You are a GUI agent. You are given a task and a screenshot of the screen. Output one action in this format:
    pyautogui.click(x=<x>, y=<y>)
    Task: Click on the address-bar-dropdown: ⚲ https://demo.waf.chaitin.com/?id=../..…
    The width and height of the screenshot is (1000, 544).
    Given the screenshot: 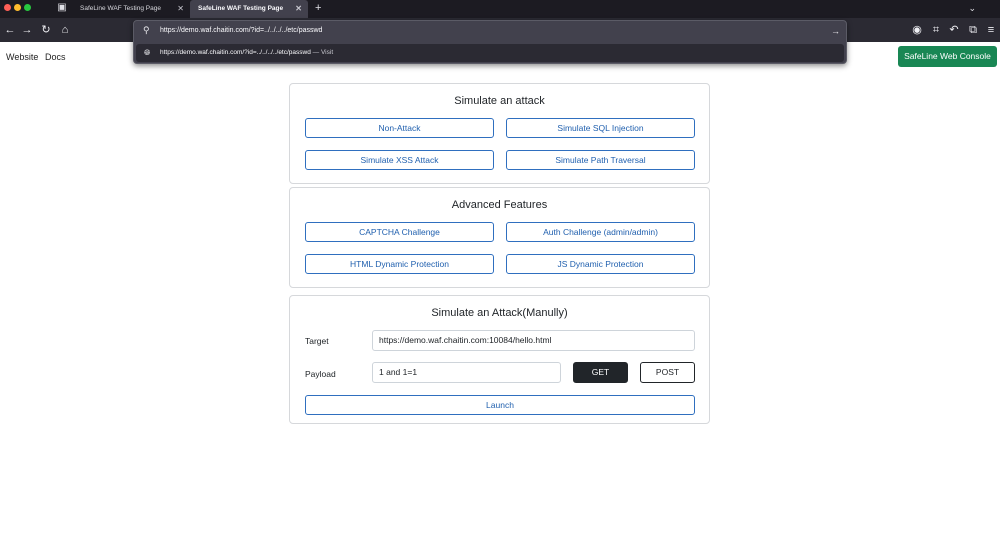 What is the action you would take?
    pyautogui.click(x=490, y=42)
    